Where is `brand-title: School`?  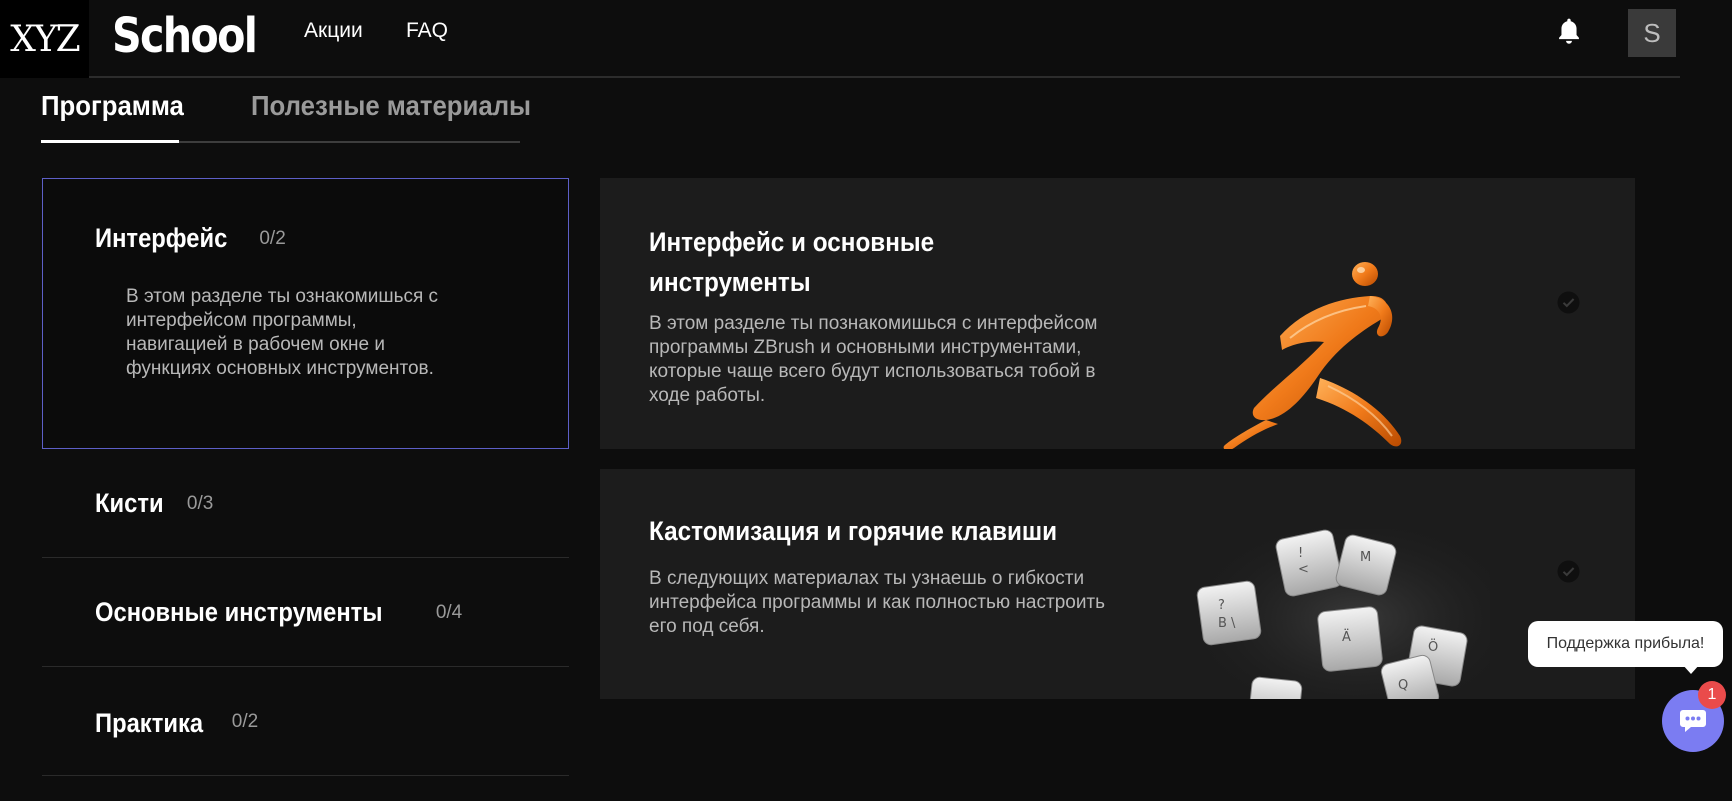
brand-title: School is located at coordinates (185, 36).